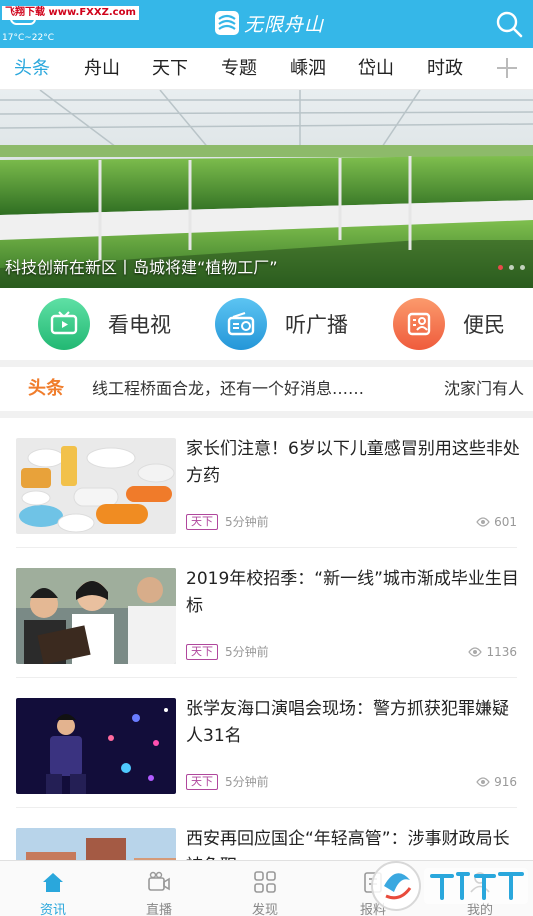 Image resolution: width=533 pixels, height=916 pixels. Describe the element at coordinates (266, 69) in the screenshot. I see `category-tabs: 头条 舟山 天下 专题 嵊泗 岱山 时政` at that location.